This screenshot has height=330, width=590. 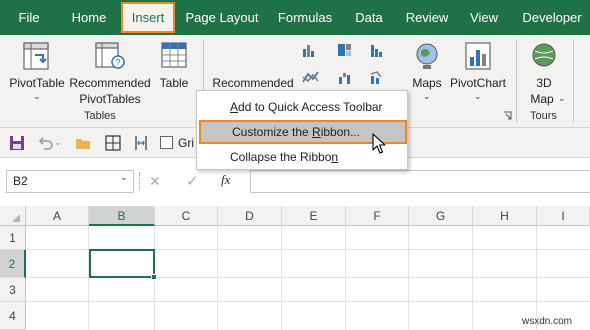 I want to click on maps-button: Maps ⌄, so click(x=427, y=73).